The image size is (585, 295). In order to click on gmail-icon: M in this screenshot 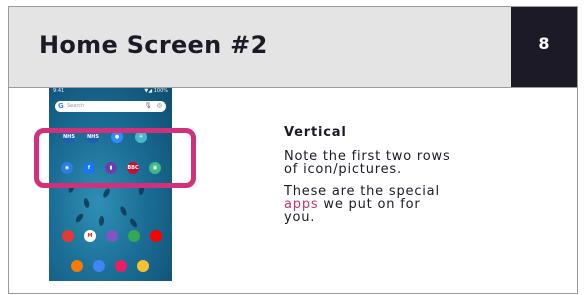, I will do `click(90, 236)`.